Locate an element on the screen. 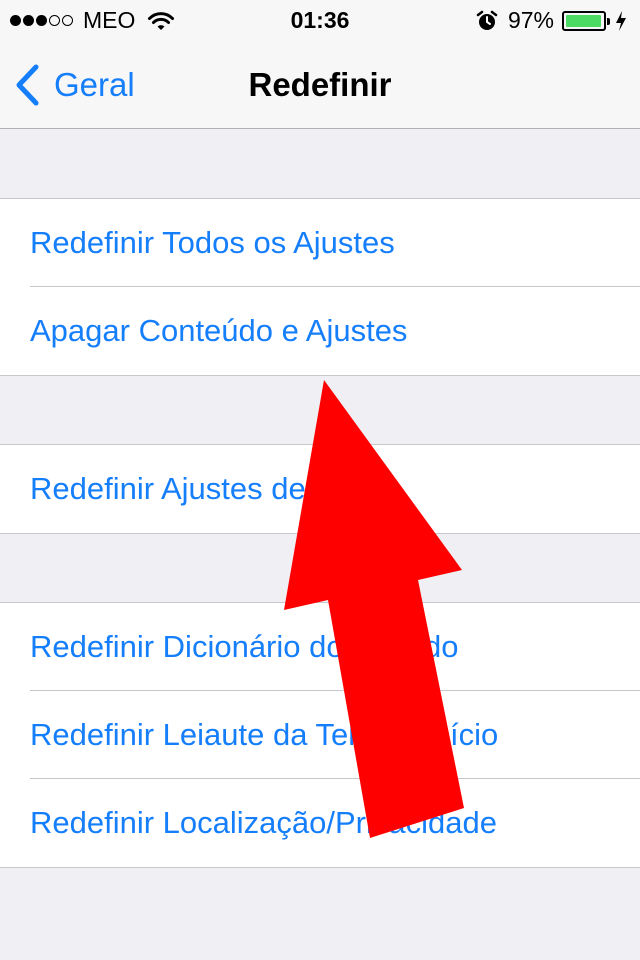 This screenshot has width=640, height=960. erase-content-and-settings-button: Apagar Conteúdo e Ajustes is located at coordinates (320, 330).